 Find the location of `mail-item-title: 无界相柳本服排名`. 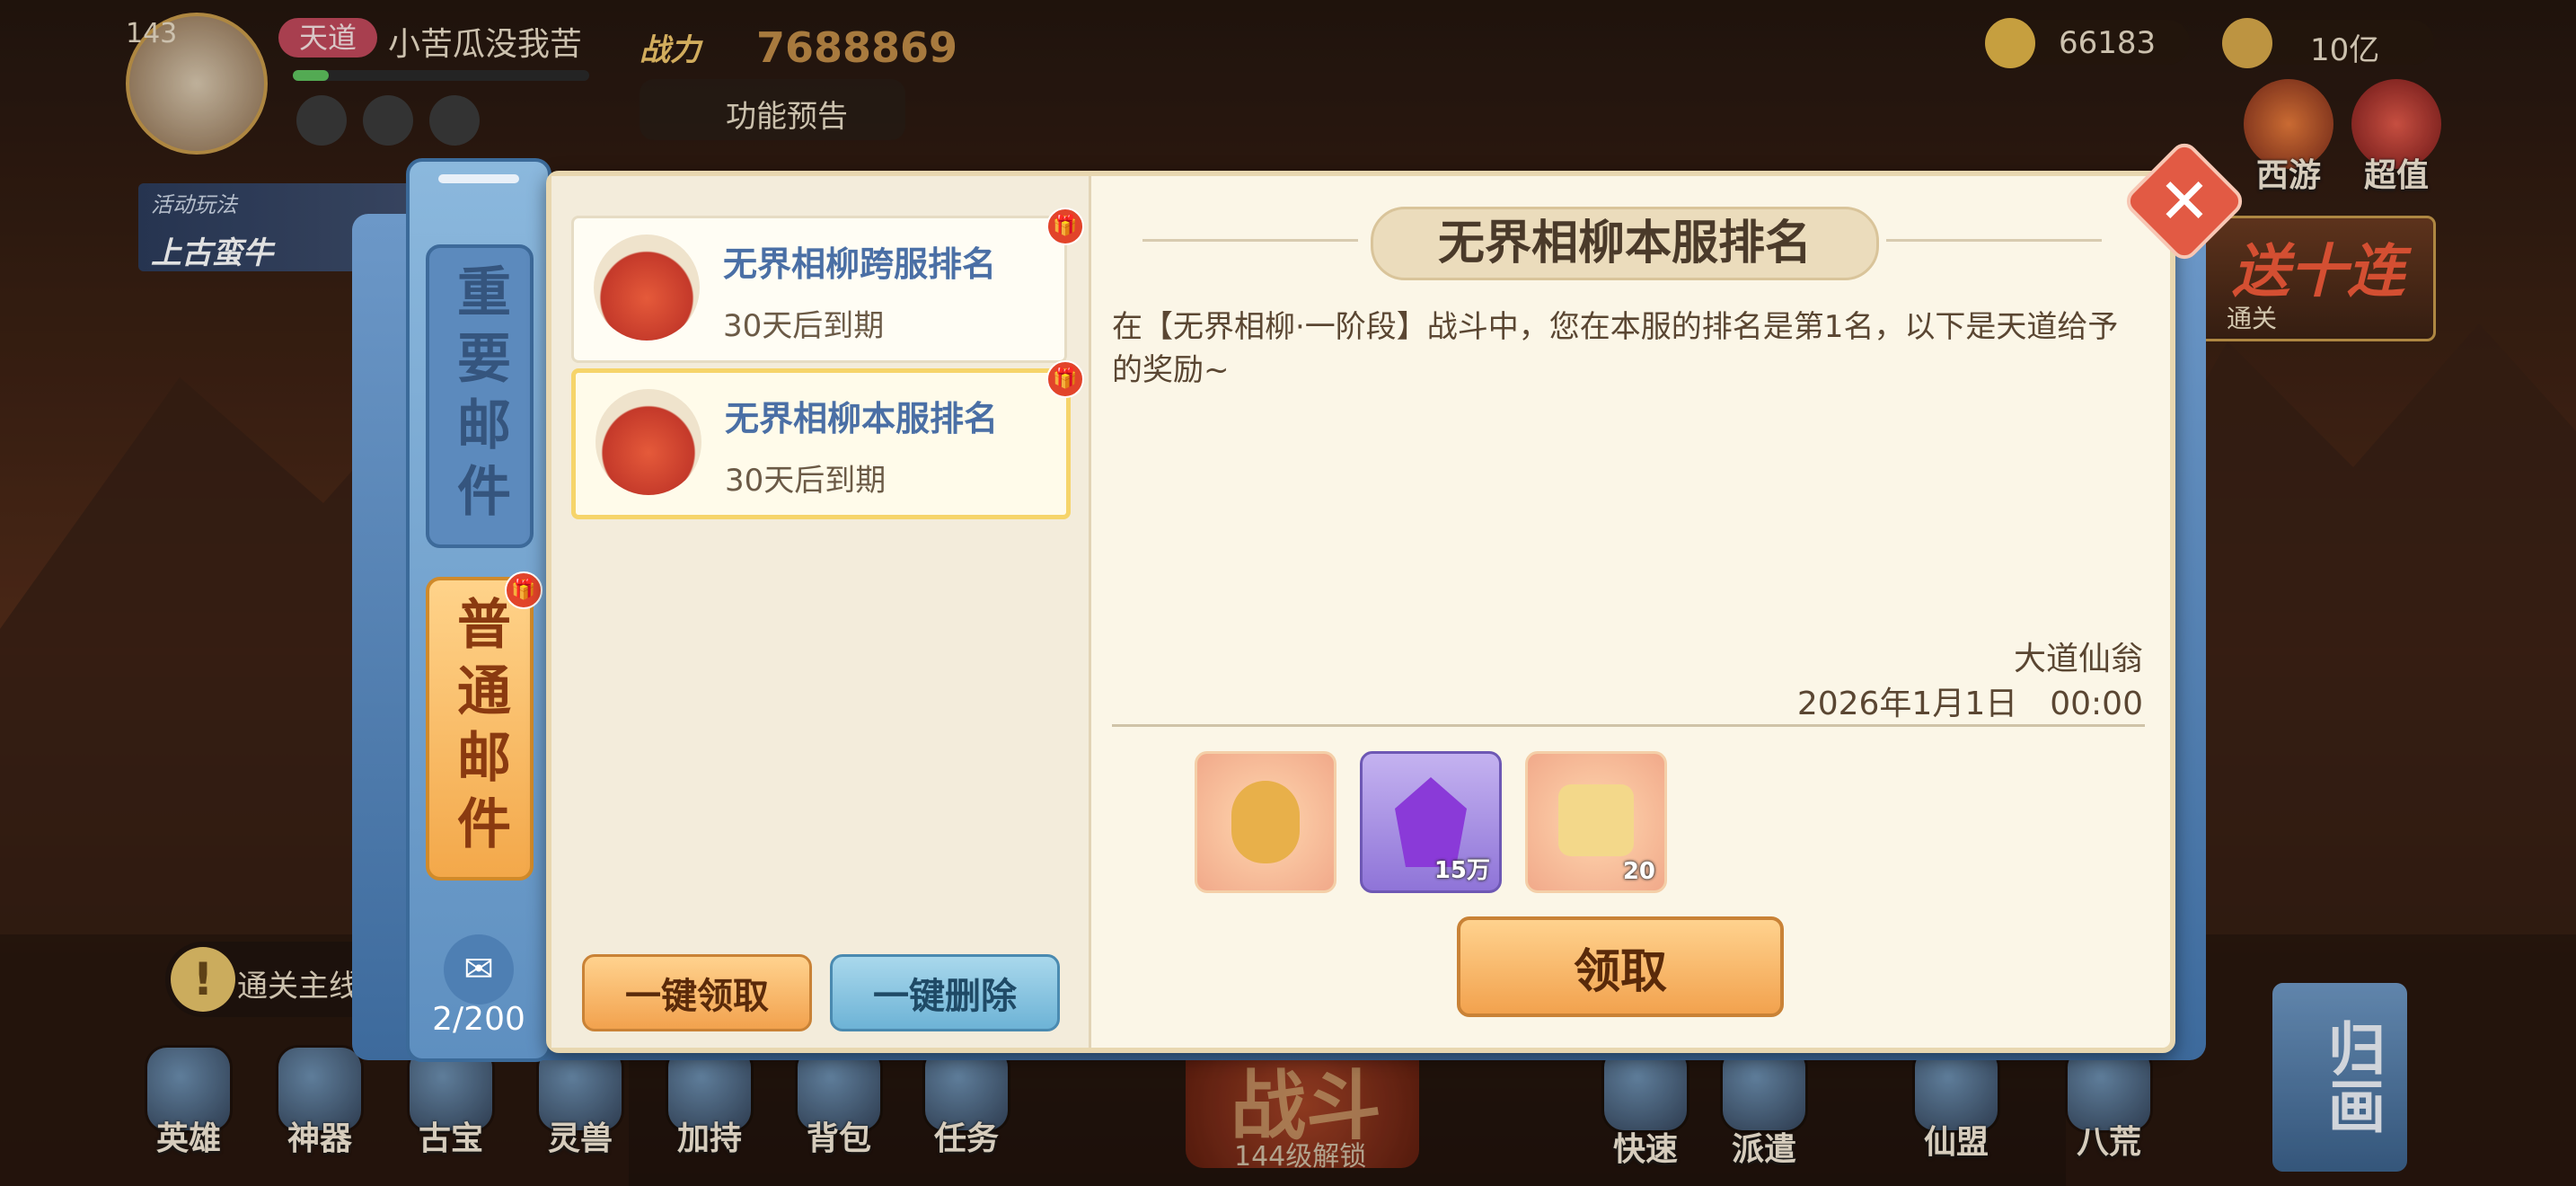

mail-item-title: 无界相柳本服排名 is located at coordinates (862, 418).